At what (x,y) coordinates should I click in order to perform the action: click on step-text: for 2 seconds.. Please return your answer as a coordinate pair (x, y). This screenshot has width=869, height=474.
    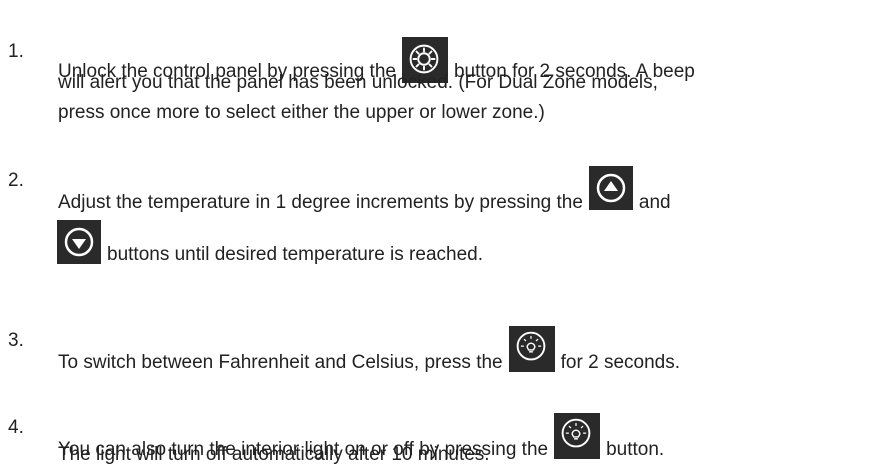
    Looking at the image, I should click on (620, 362).